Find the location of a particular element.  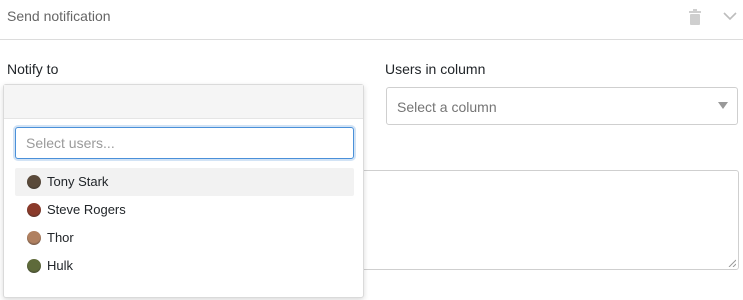

column-select-placeholder: Select a column is located at coordinates (447, 107).